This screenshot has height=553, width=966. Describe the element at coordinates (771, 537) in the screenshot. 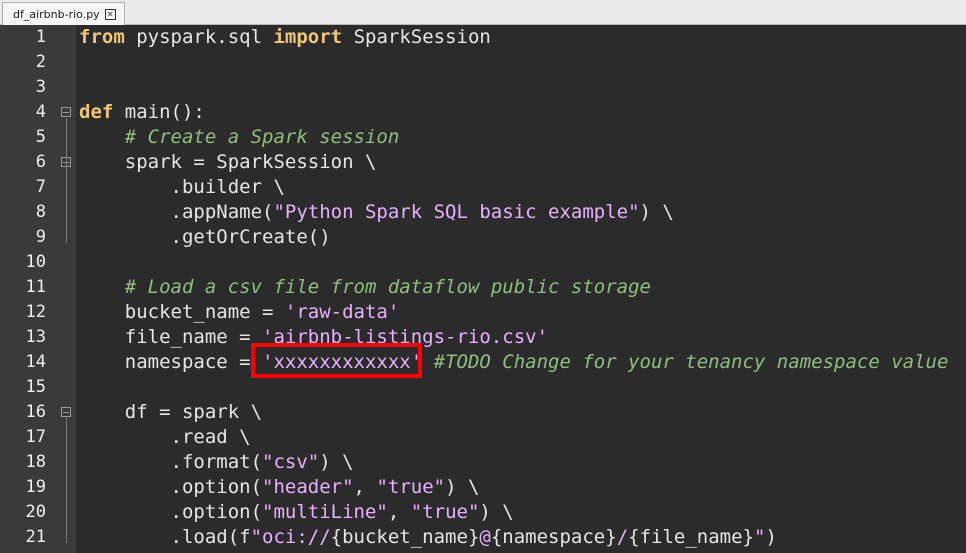

I see `code-token: )` at that location.